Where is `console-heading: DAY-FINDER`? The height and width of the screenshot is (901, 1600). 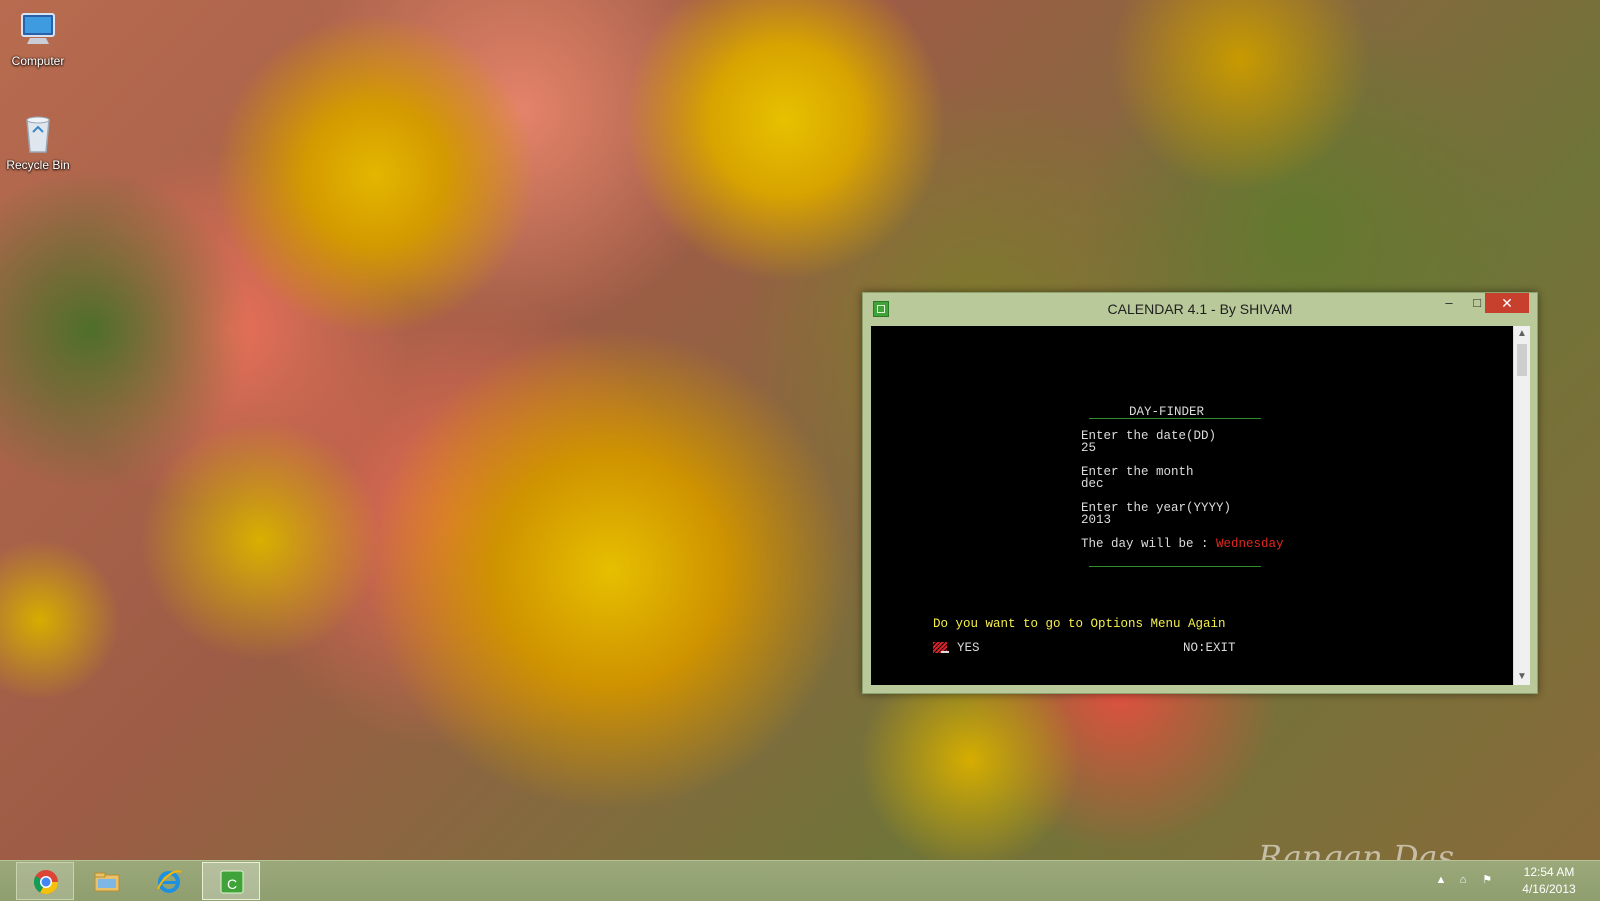
console-heading: DAY-FINDER is located at coordinates (1167, 412).